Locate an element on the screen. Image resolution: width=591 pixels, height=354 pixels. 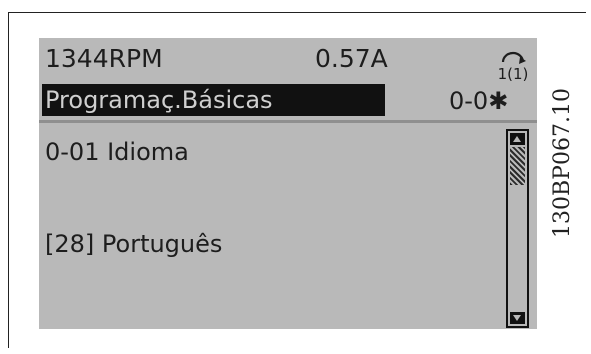
divider is located at coordinates (288, 121).